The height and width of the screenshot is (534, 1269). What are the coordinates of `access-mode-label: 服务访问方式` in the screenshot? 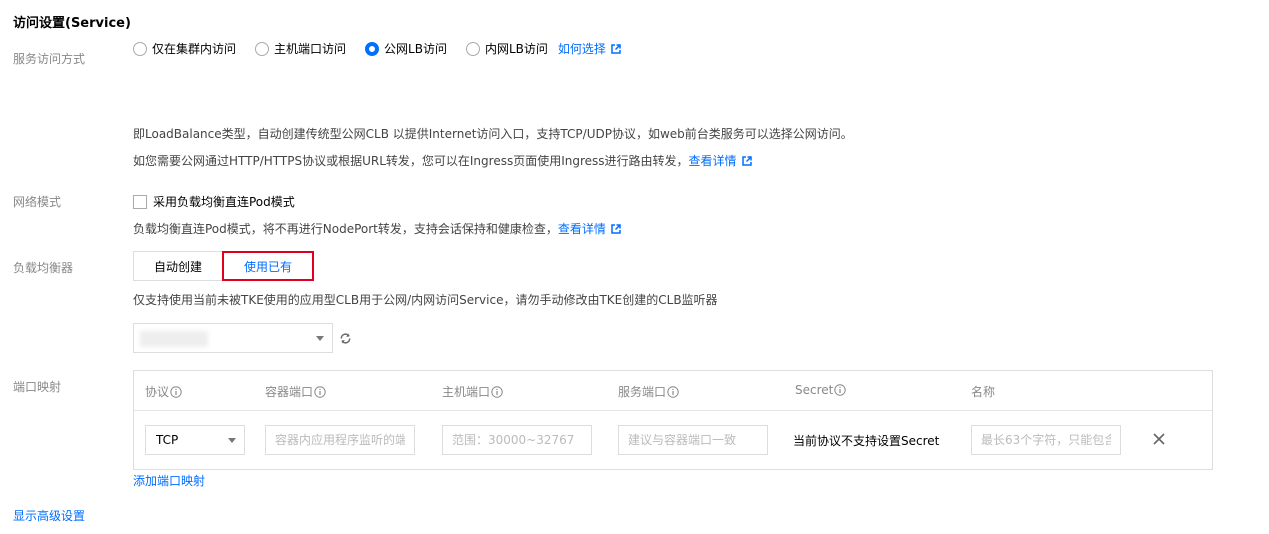 It's located at (49, 59).